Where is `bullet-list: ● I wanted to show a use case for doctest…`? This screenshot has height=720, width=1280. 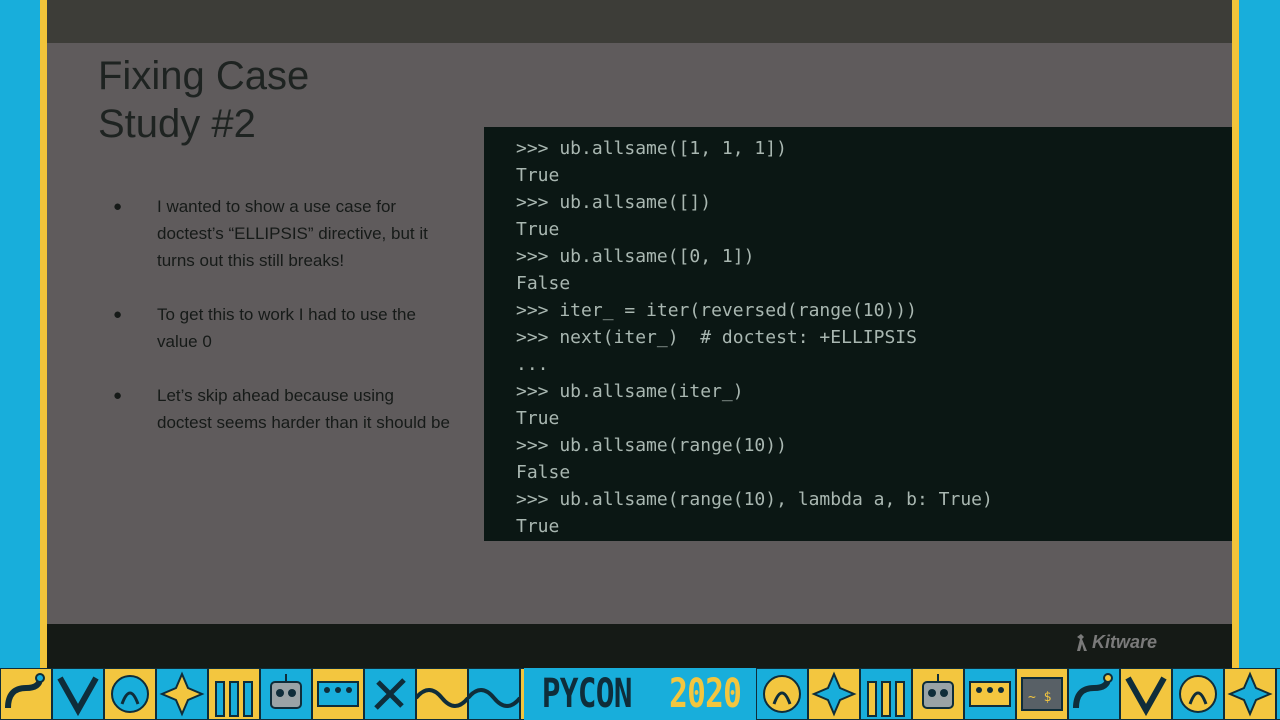
bullet-list: ● I wanted to show a use case for doctest… is located at coordinates (283, 328).